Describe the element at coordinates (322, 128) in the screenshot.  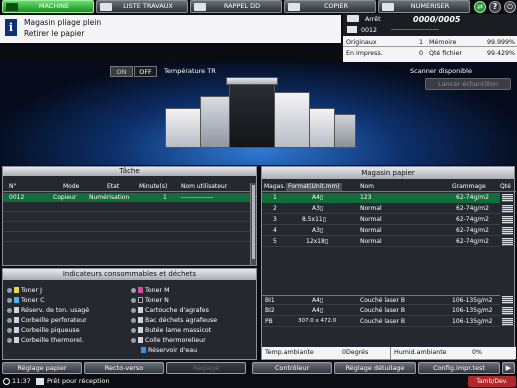
I see `printer-tray-unit` at that location.